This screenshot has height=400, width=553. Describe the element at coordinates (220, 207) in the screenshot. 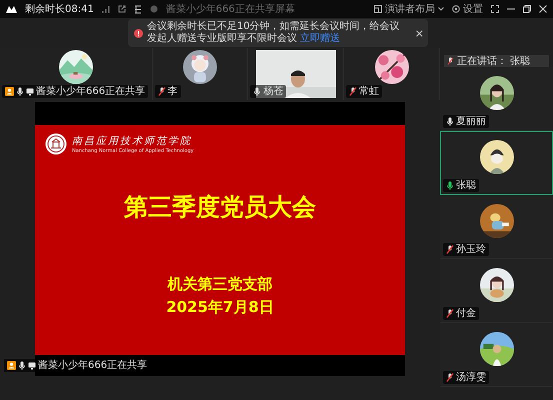

I see `slide-title: 第三季度党员大会` at that location.